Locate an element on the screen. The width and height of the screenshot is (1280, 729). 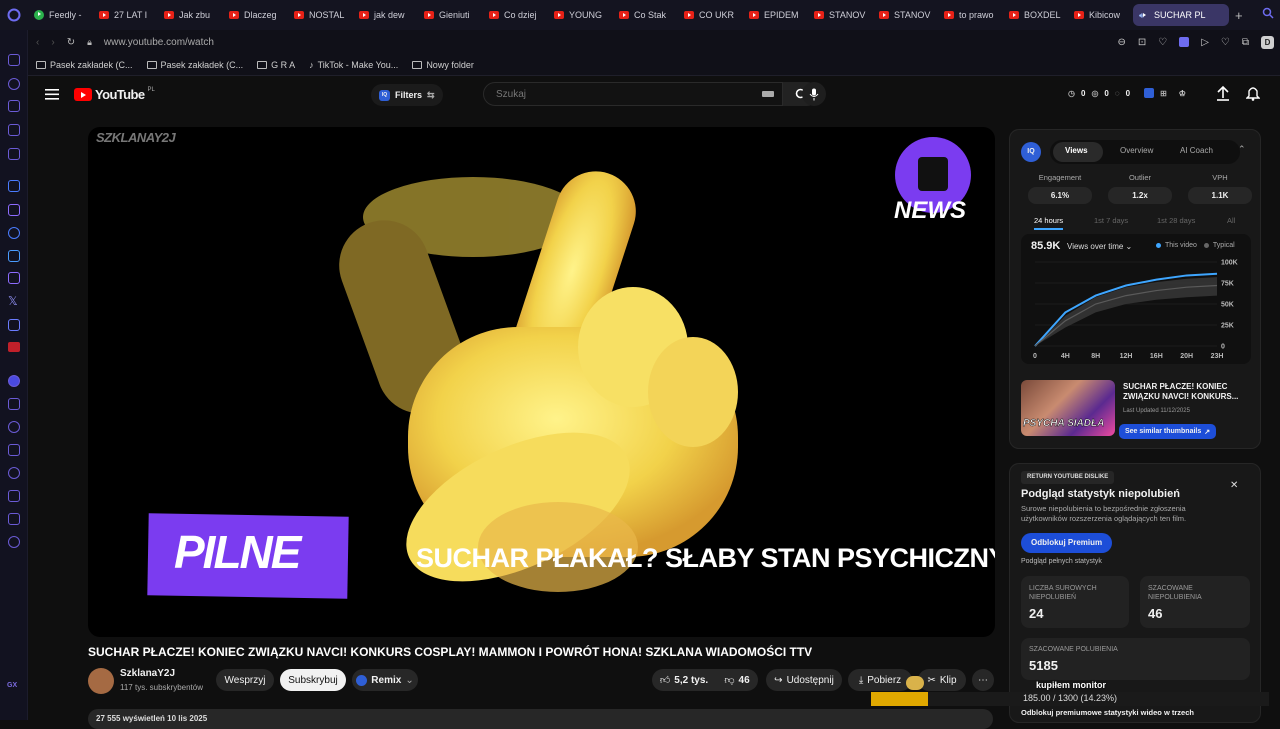
subscribe-button: Subskrybuj is located at coordinates (313, 680).